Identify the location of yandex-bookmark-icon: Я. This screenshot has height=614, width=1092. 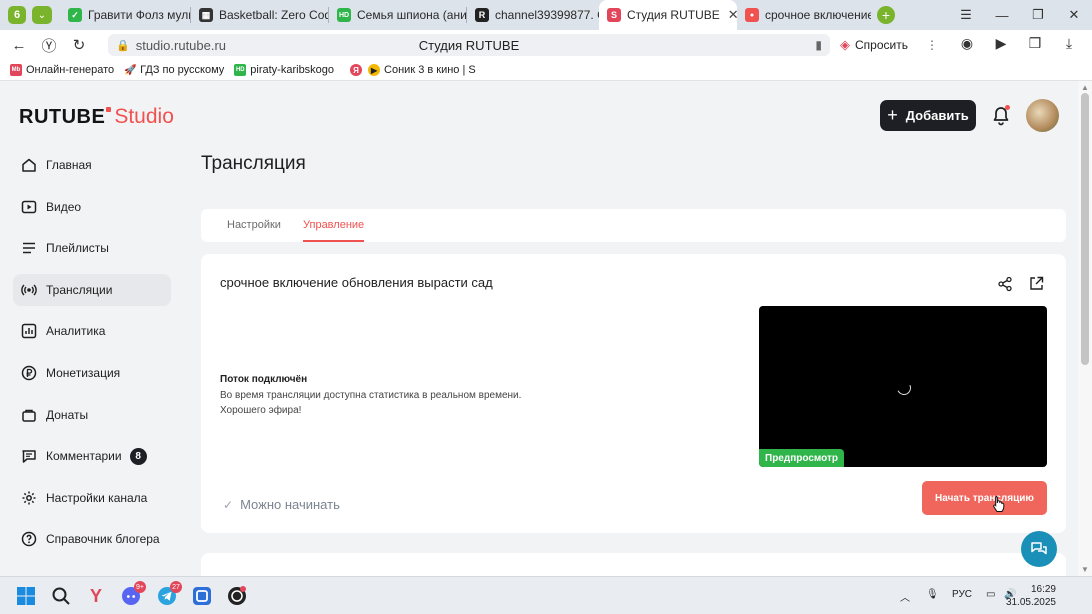
(356, 70).